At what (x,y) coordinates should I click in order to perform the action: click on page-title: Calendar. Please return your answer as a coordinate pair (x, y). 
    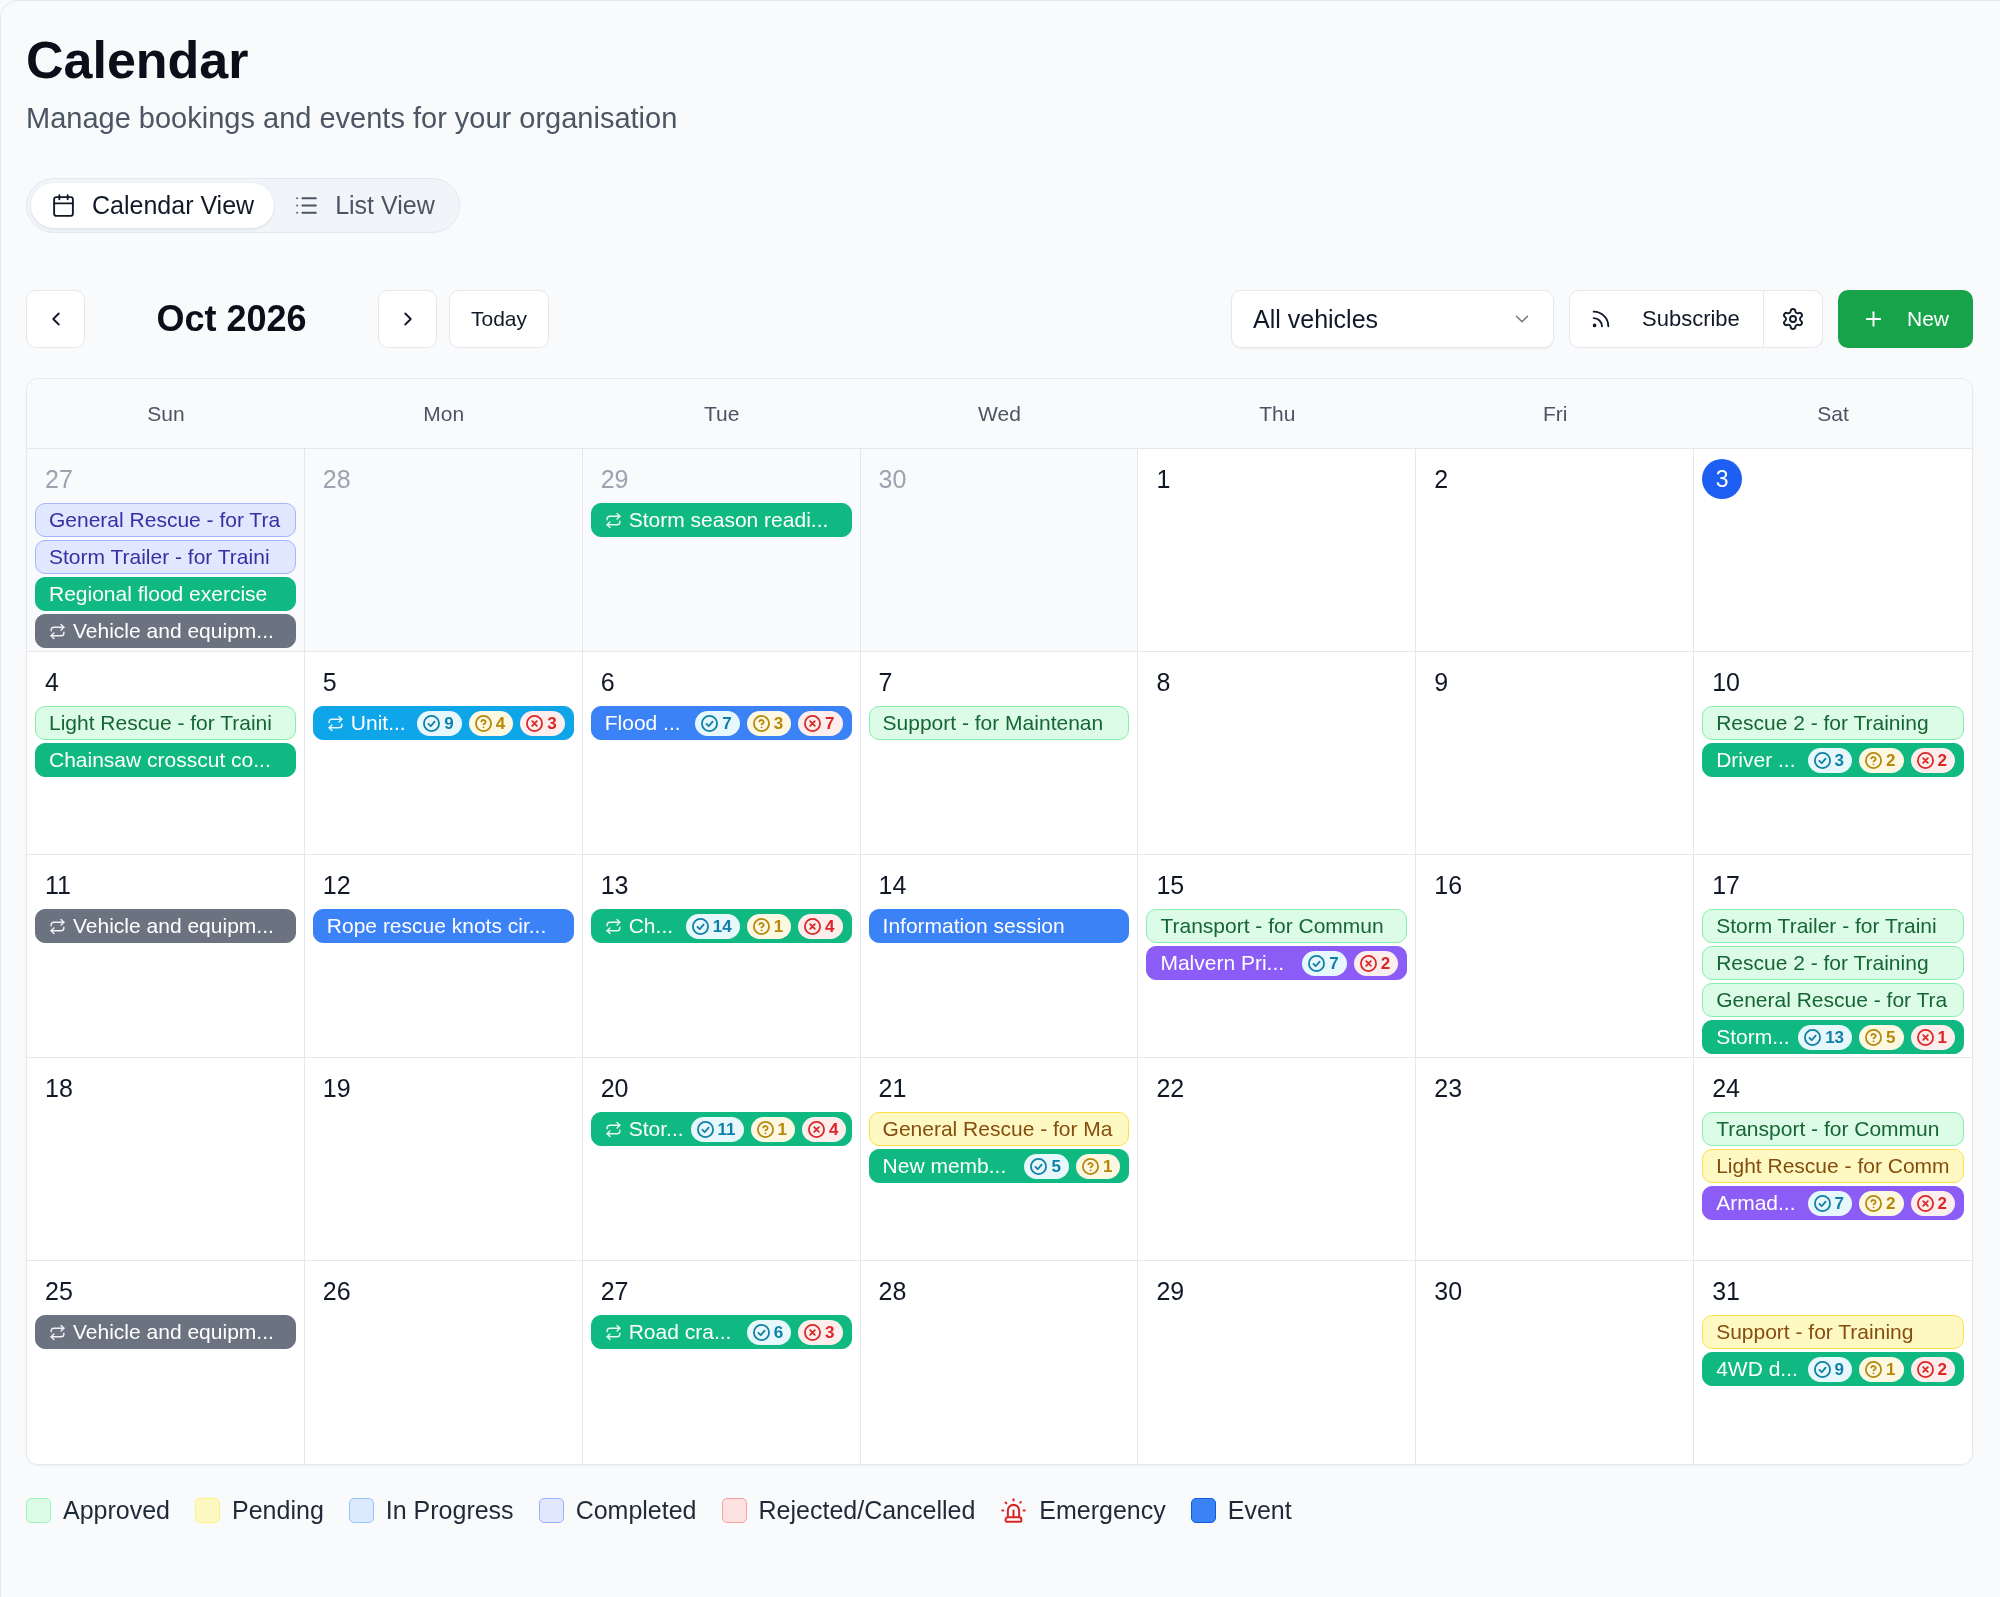
    Looking at the image, I should click on (137, 60).